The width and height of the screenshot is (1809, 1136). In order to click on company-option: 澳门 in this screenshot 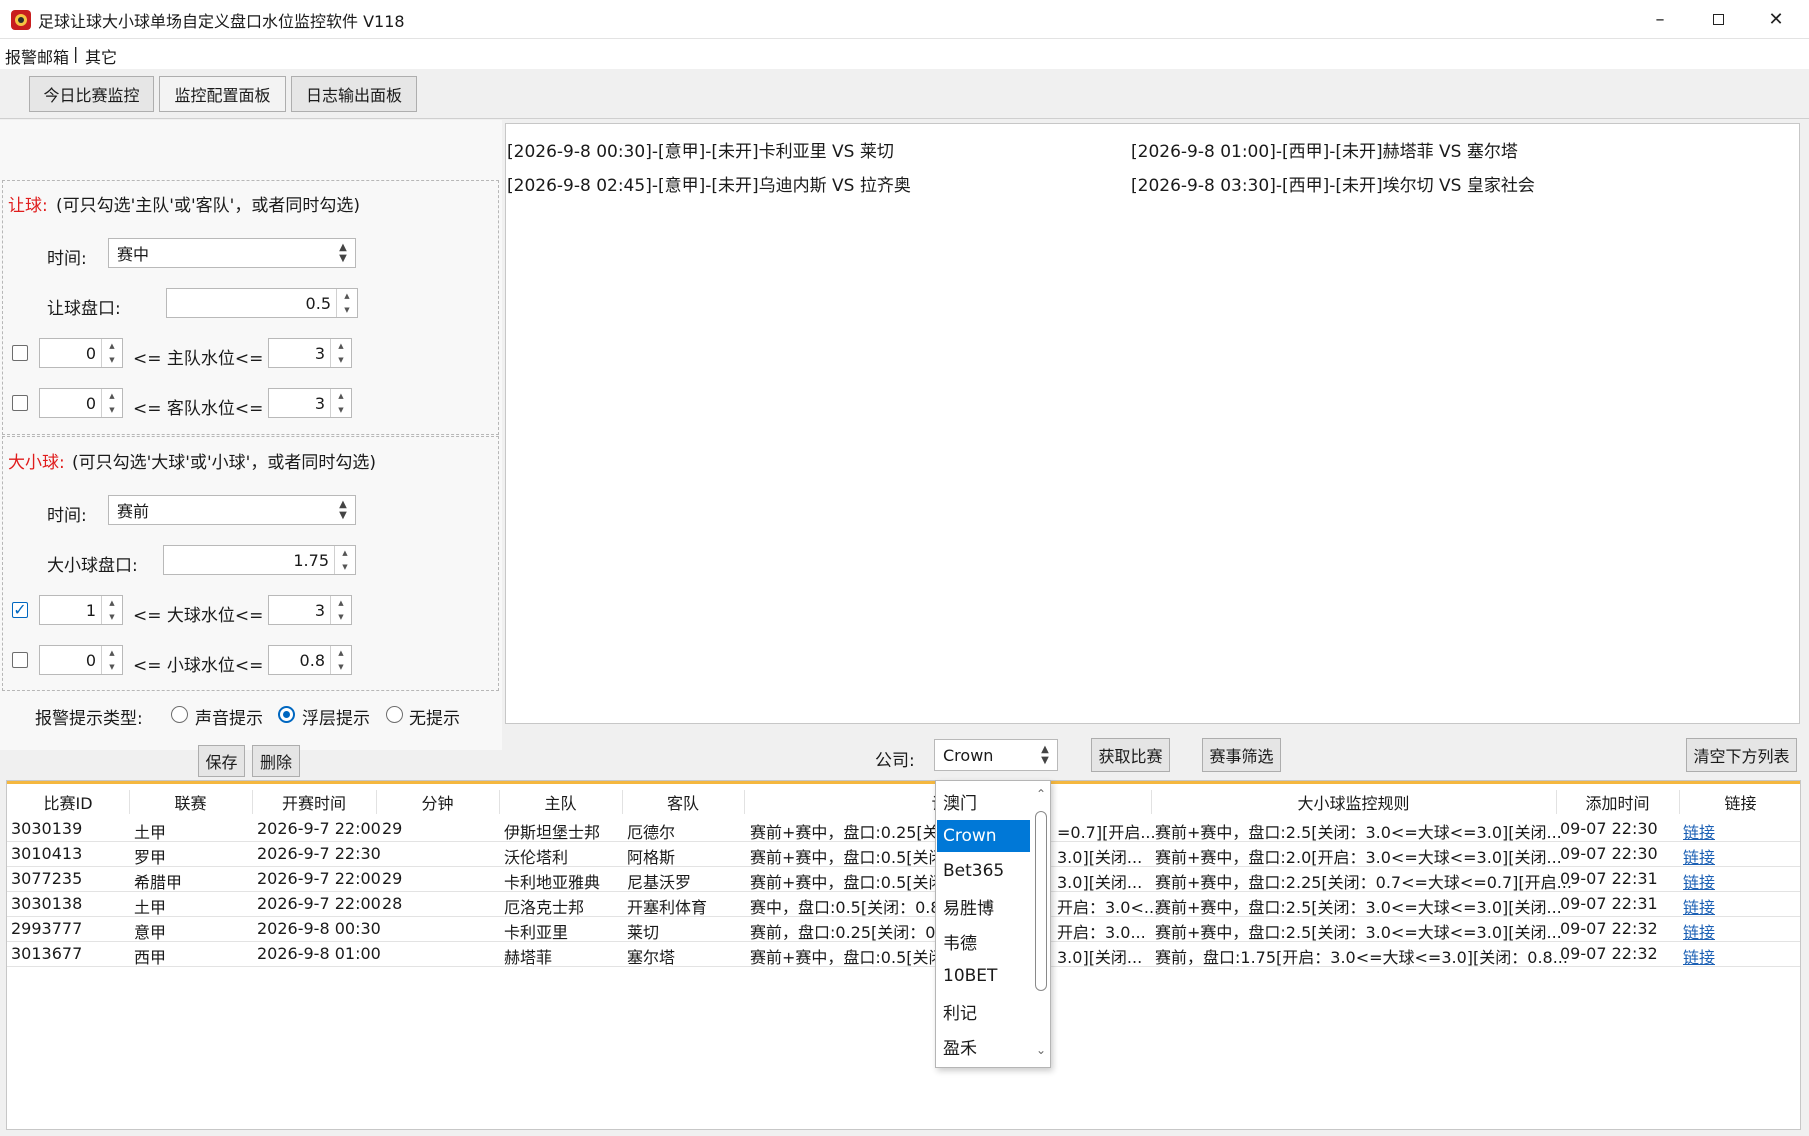, I will do `click(983, 801)`.